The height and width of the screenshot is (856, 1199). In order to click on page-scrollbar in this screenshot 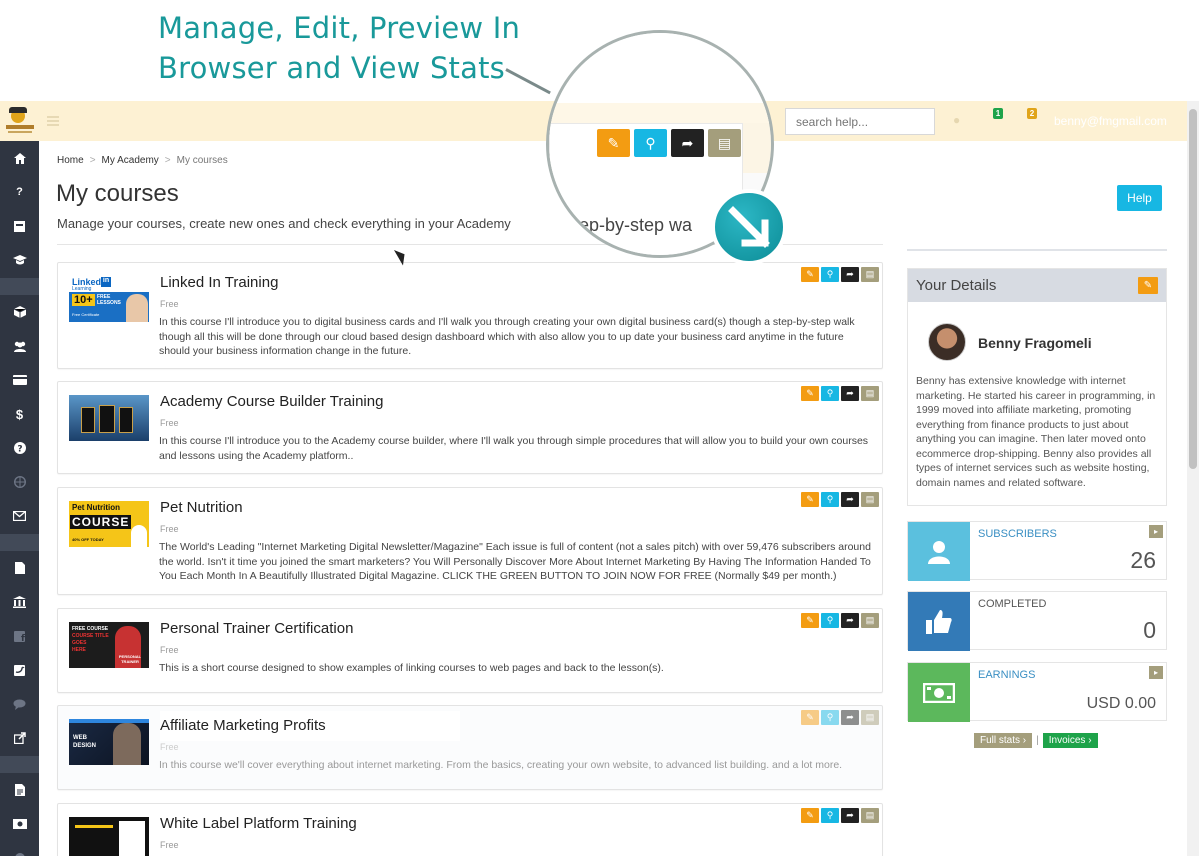, I will do `click(1193, 478)`.